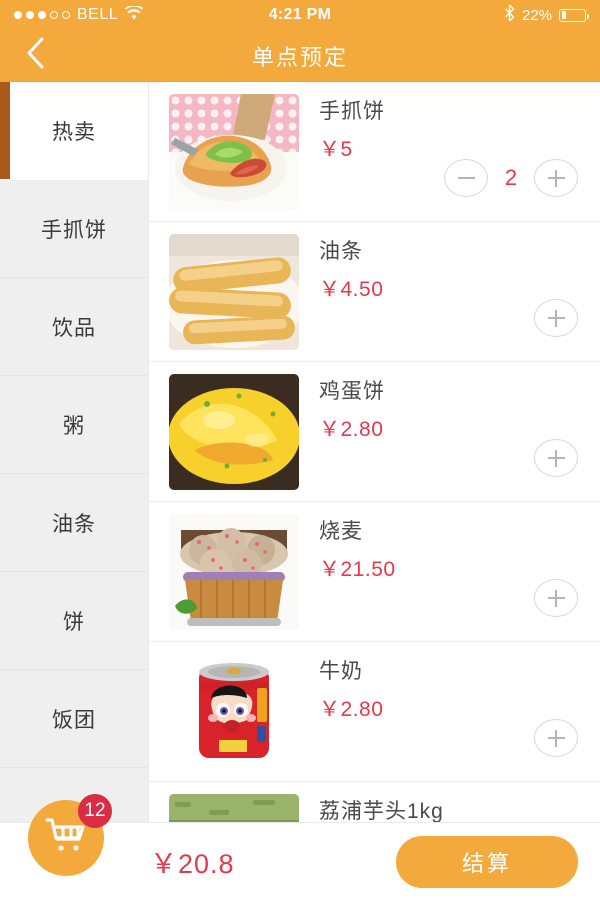 The image size is (600, 900). Describe the element at coordinates (341, 251) in the screenshot. I see `item-name: 油条` at that location.